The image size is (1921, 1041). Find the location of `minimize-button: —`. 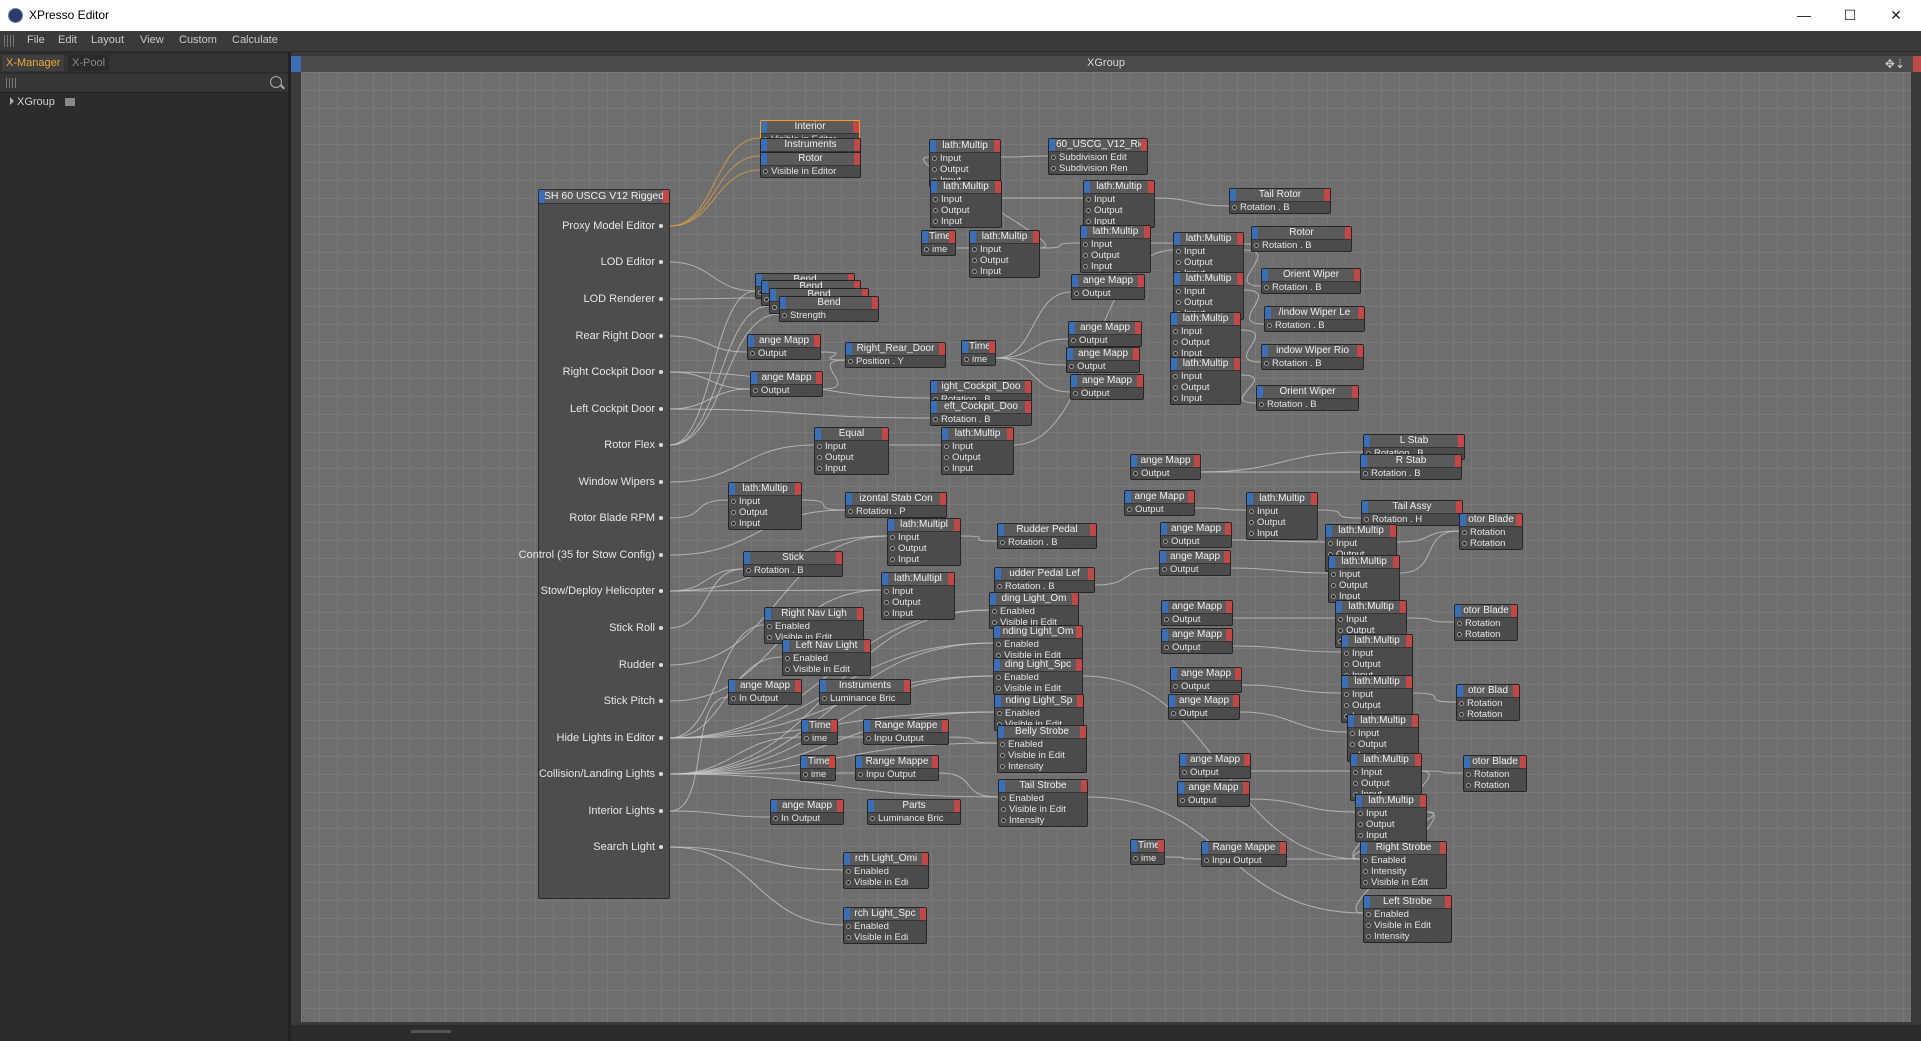

minimize-button: — is located at coordinates (1804, 15).